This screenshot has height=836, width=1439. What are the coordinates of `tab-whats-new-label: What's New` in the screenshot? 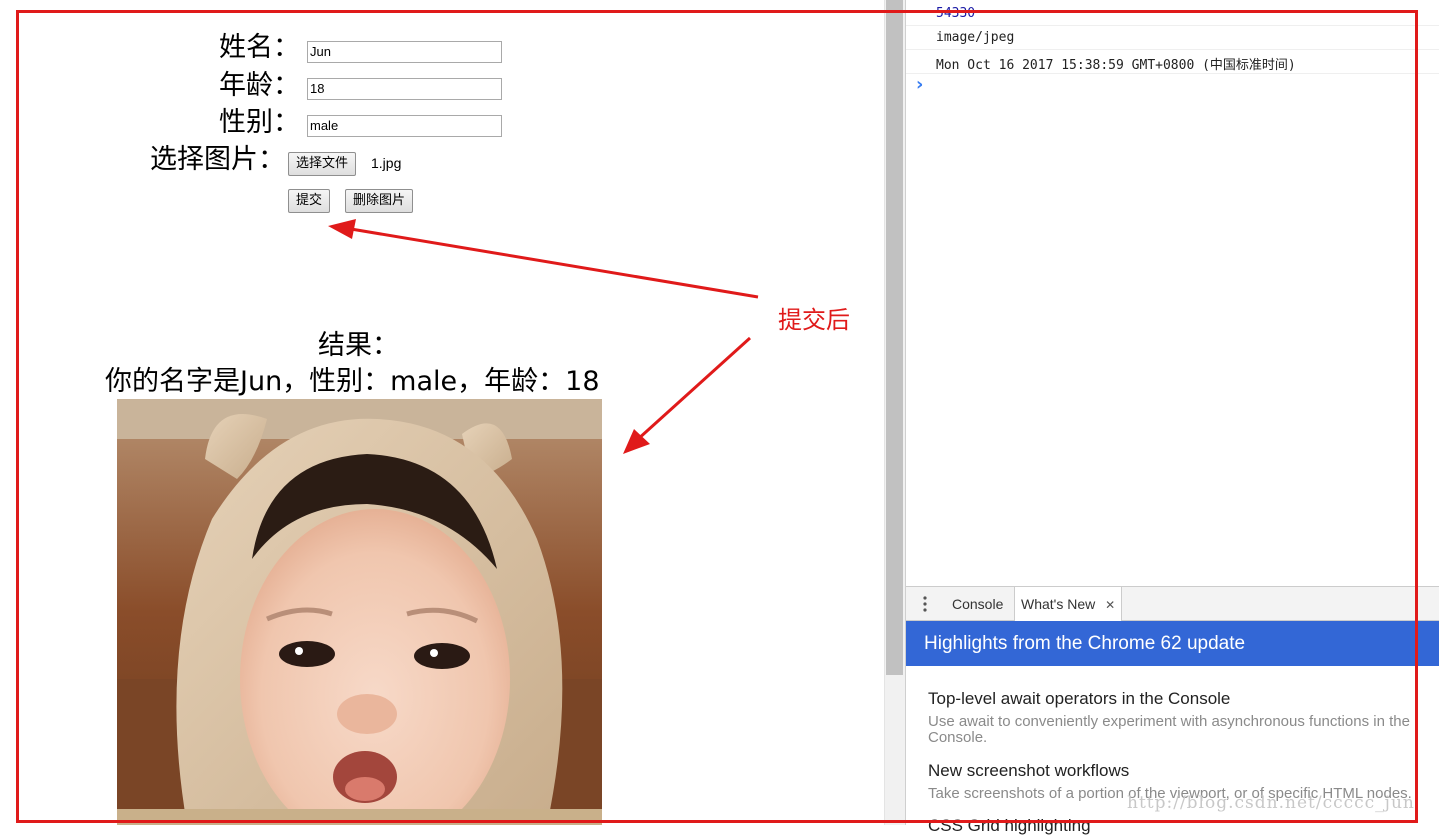 It's located at (1058, 604).